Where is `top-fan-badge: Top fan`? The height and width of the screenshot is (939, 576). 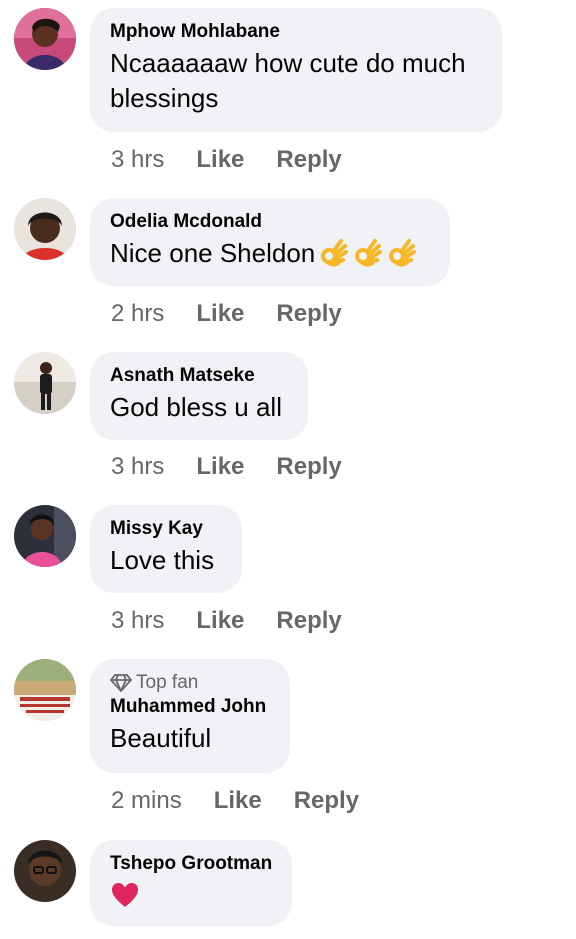
top-fan-badge: Top fan is located at coordinates (190, 683).